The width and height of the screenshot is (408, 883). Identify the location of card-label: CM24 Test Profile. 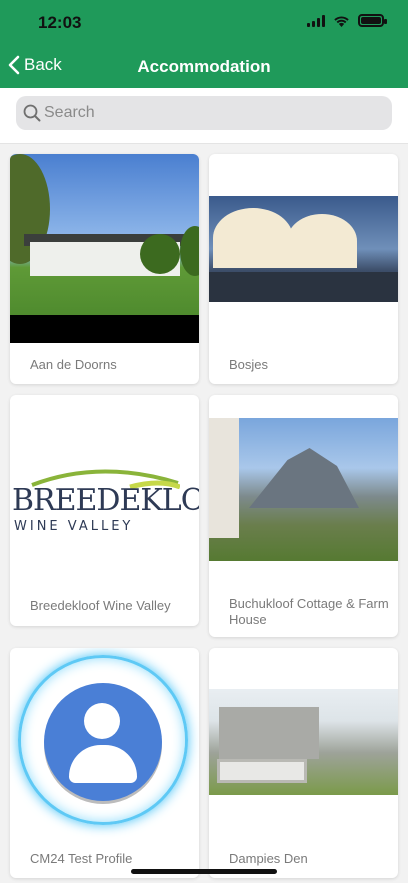
(81, 858).